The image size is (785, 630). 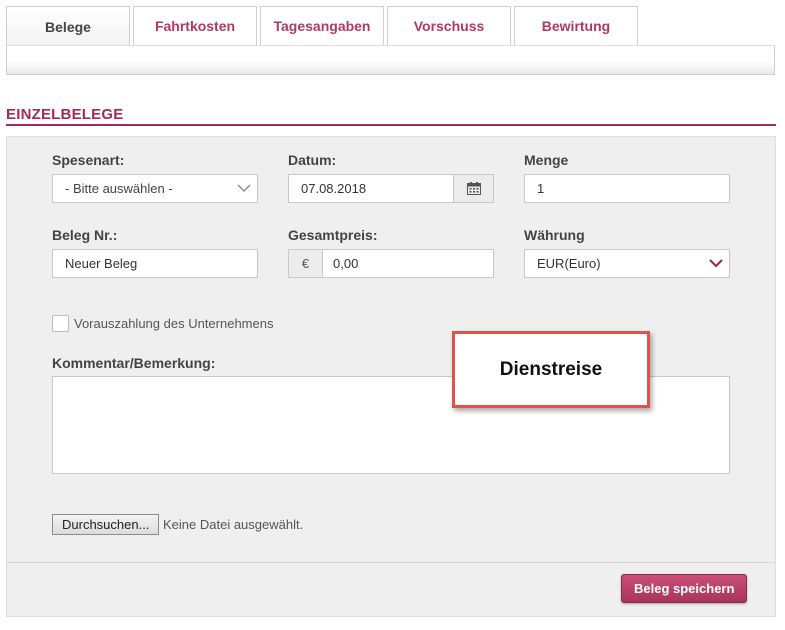 I want to click on calendar-button, so click(x=473, y=188).